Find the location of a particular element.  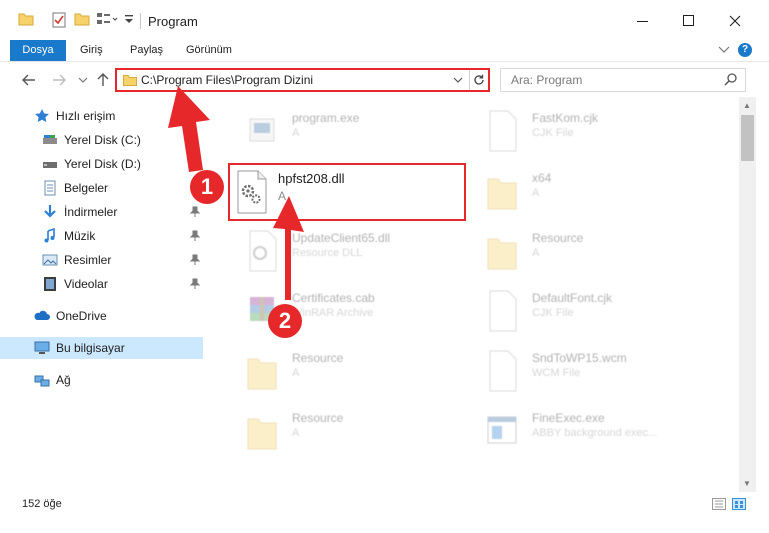

nav-item-quick-access: Hızlı erişim is located at coordinates (101, 116).